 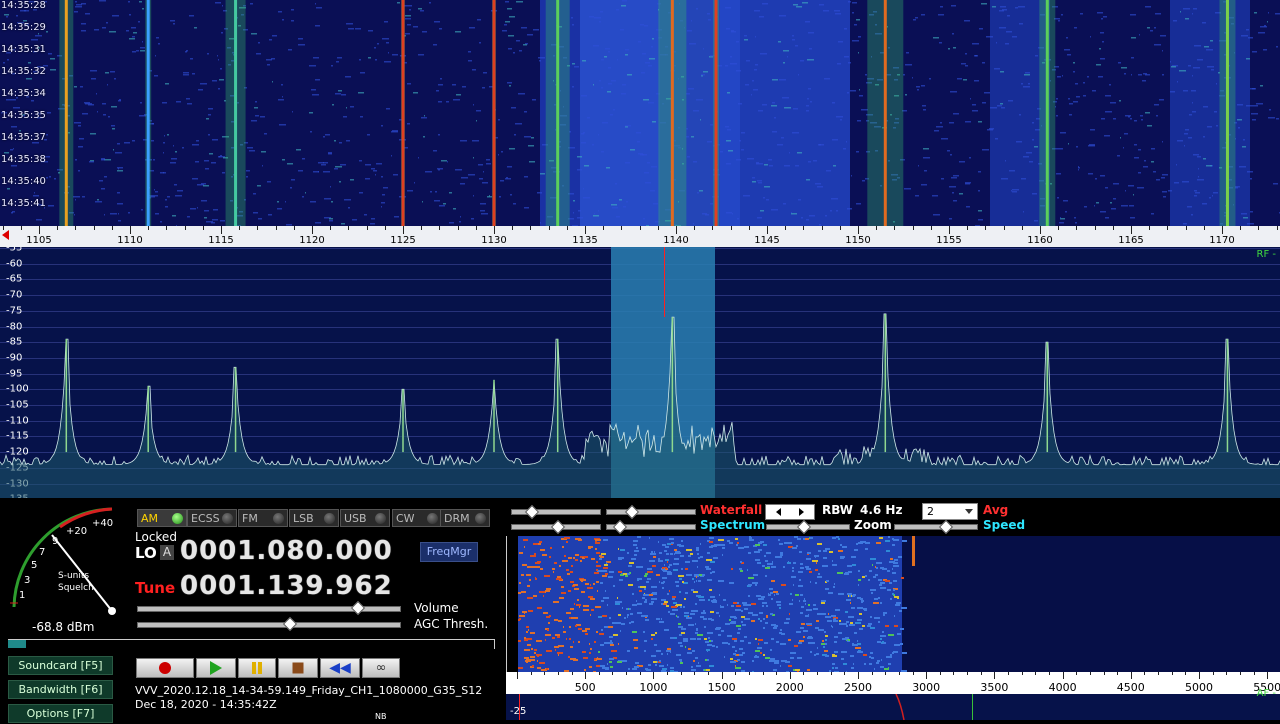 What do you see at coordinates (950, 511) in the screenshot?
I see `avg-select: 2` at bounding box center [950, 511].